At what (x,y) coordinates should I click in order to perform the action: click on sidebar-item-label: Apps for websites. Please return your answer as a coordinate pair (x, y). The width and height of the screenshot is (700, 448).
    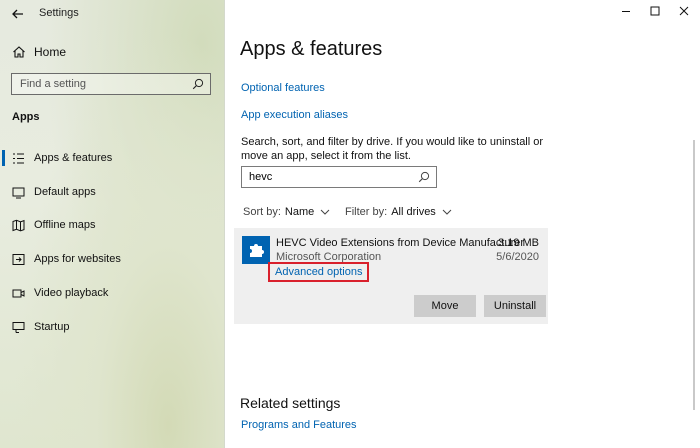
    Looking at the image, I should click on (77, 259).